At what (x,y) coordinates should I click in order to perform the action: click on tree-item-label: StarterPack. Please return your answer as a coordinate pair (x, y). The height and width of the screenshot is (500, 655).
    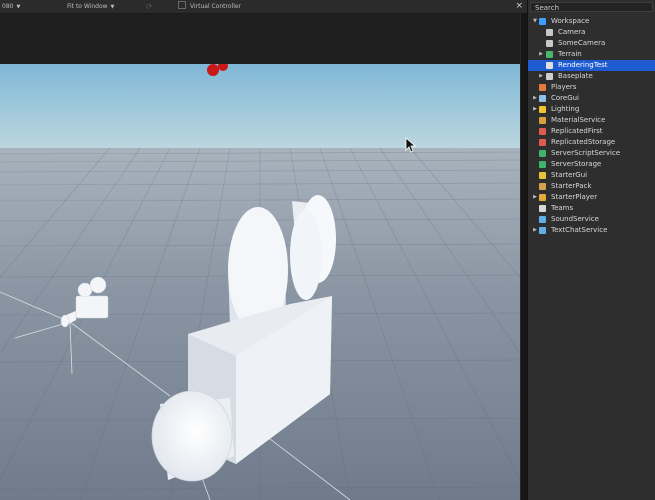
    Looking at the image, I should click on (571, 186).